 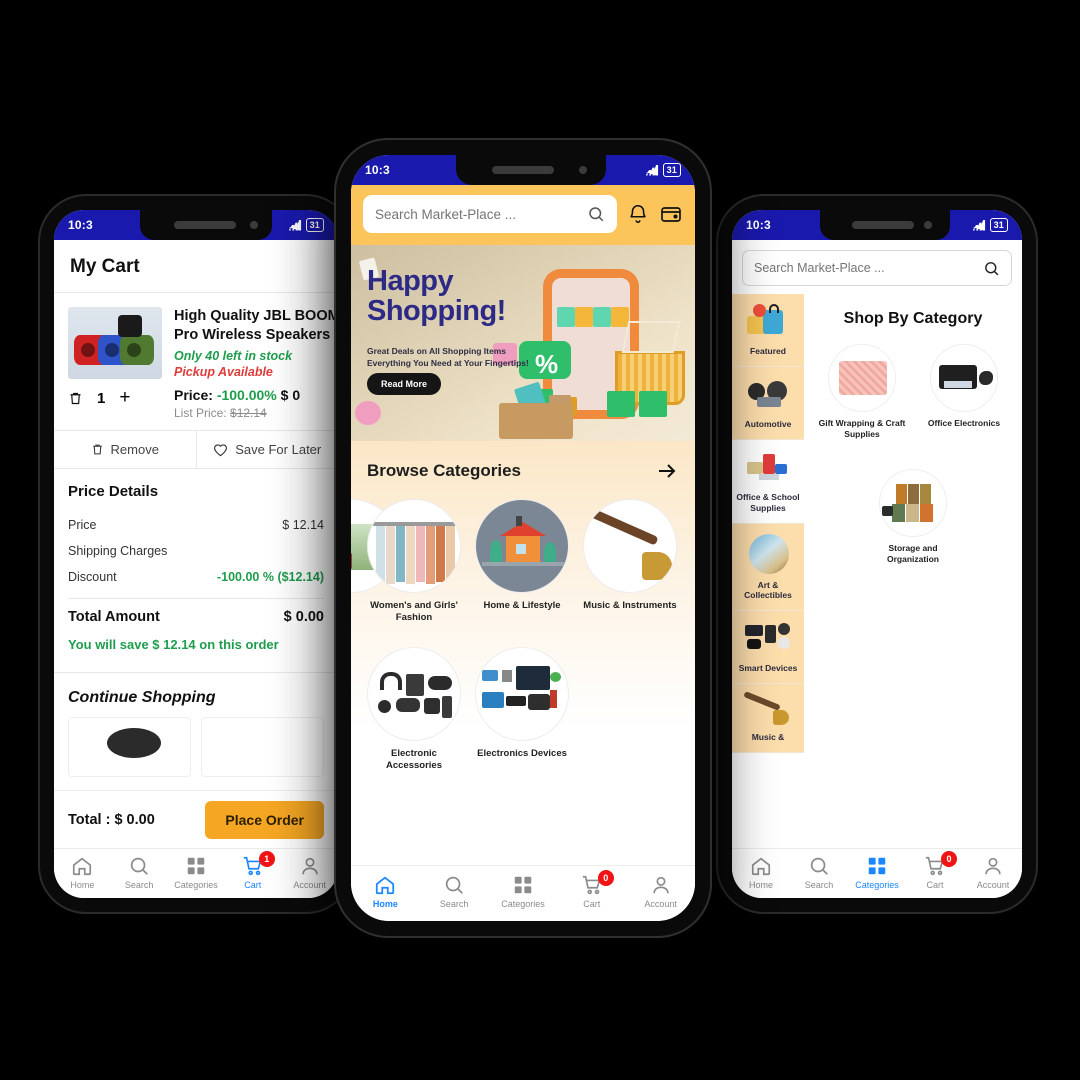 I want to click on arrow-right-icon, so click(x=667, y=471).